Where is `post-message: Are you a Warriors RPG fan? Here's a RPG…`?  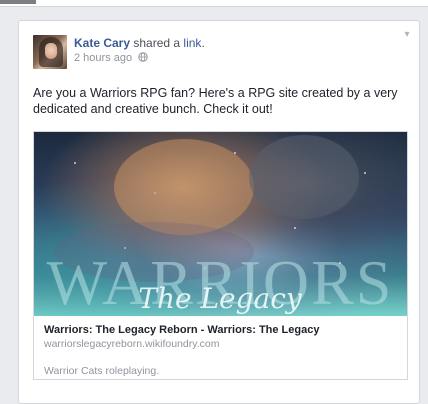 post-message: Are you a Warriors RPG fan? Here's a RPG… is located at coordinates (215, 101).